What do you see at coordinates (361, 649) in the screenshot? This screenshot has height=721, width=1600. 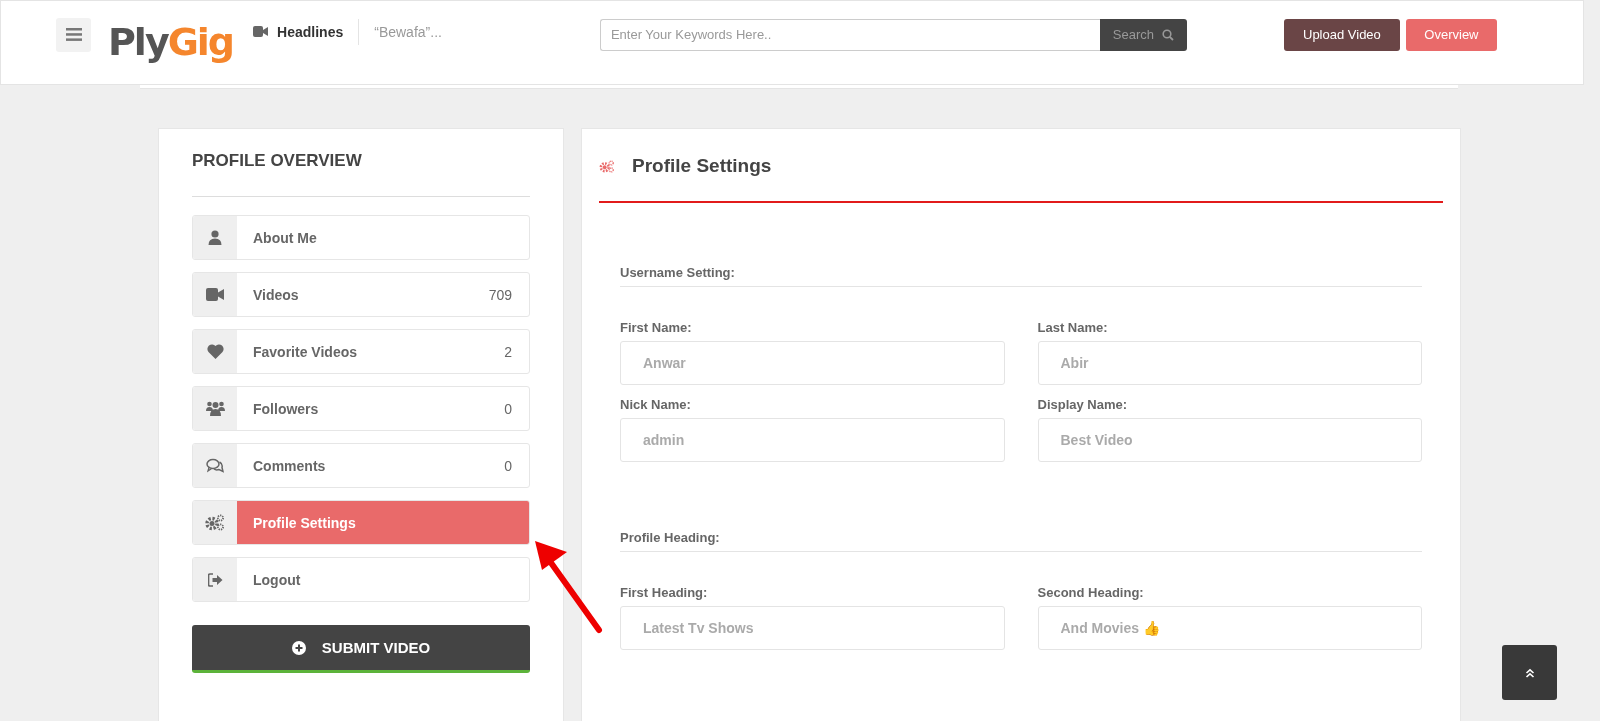 I see `submit-video-button: SUBMIT VIDEO` at bounding box center [361, 649].